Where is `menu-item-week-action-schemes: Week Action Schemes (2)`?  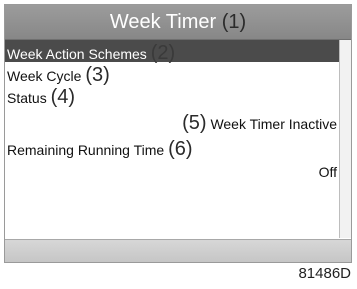 menu-item-week-action-schemes: Week Action Schemes (2) is located at coordinates (172, 52).